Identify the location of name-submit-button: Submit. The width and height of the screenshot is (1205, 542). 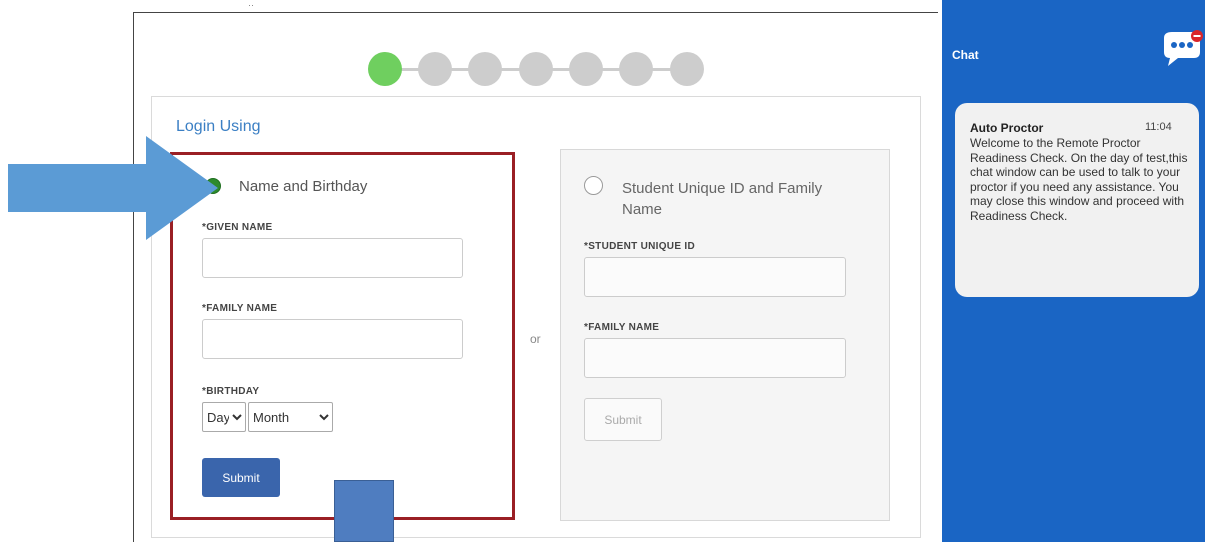
(241, 477).